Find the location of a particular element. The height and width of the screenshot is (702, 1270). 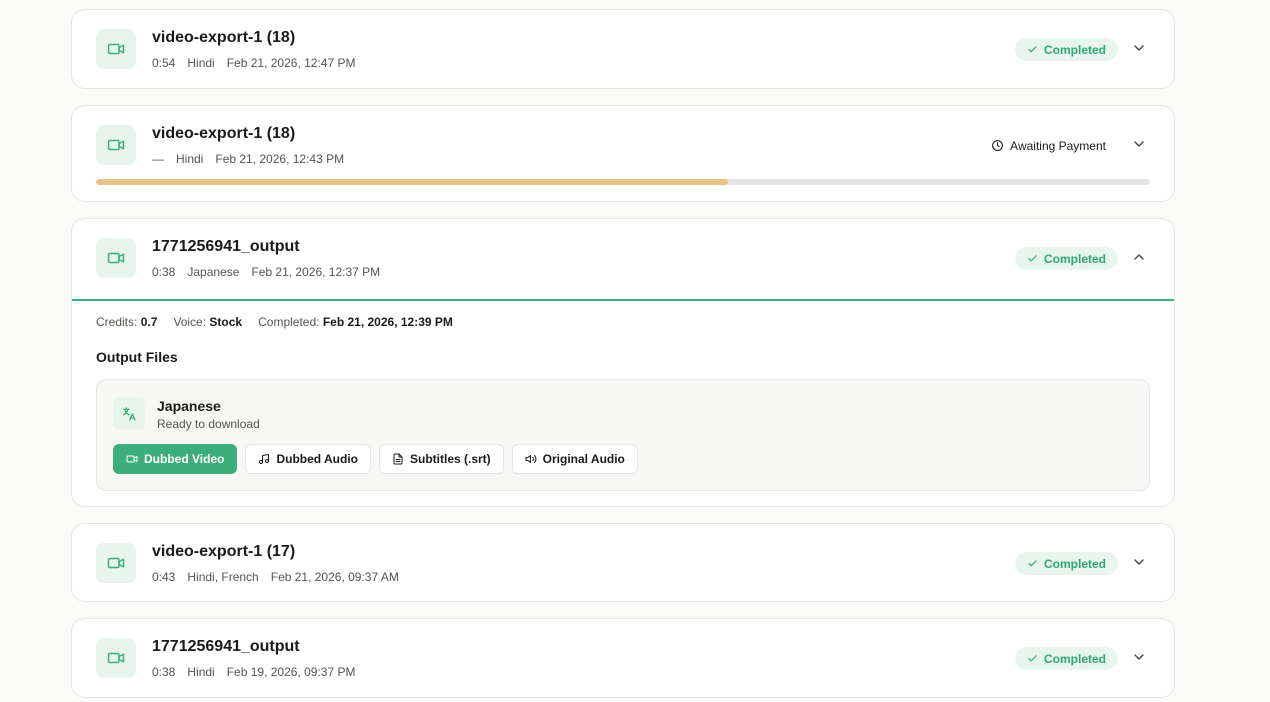

job-date: Feb 21, 2026, 12:43 PM is located at coordinates (280, 159).